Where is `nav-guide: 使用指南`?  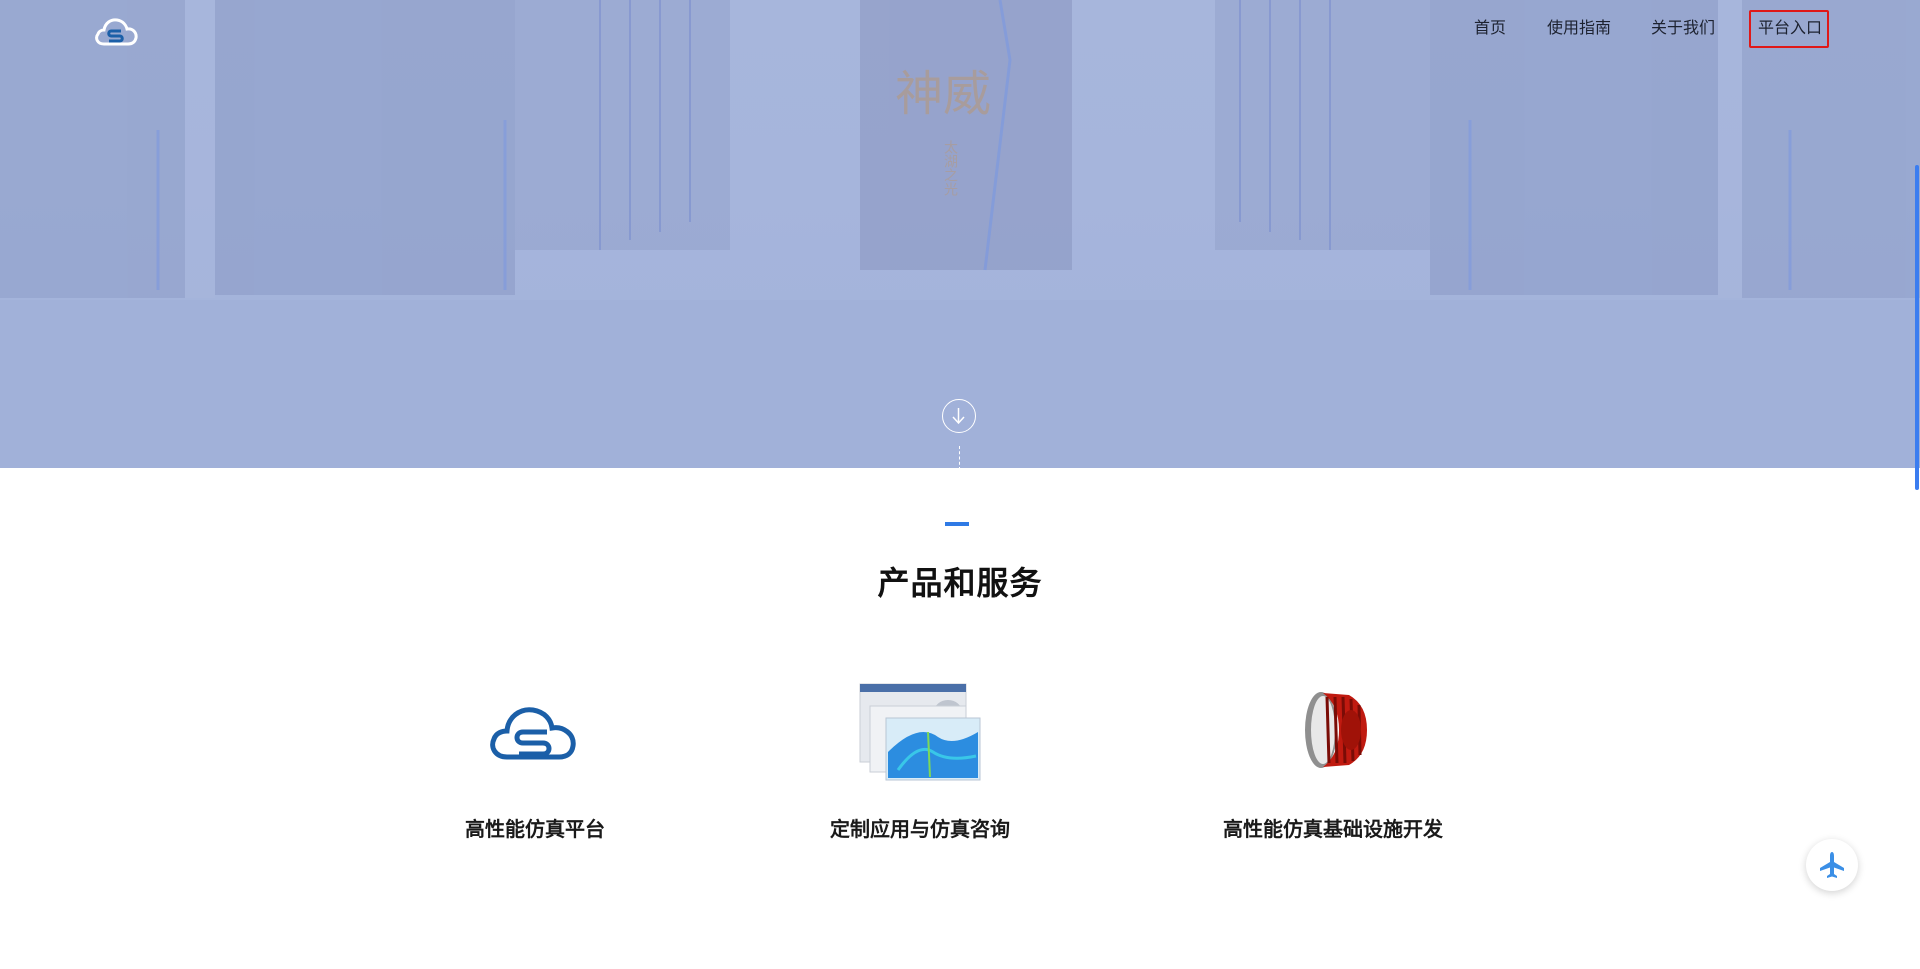 nav-guide: 使用指南 is located at coordinates (1579, 29).